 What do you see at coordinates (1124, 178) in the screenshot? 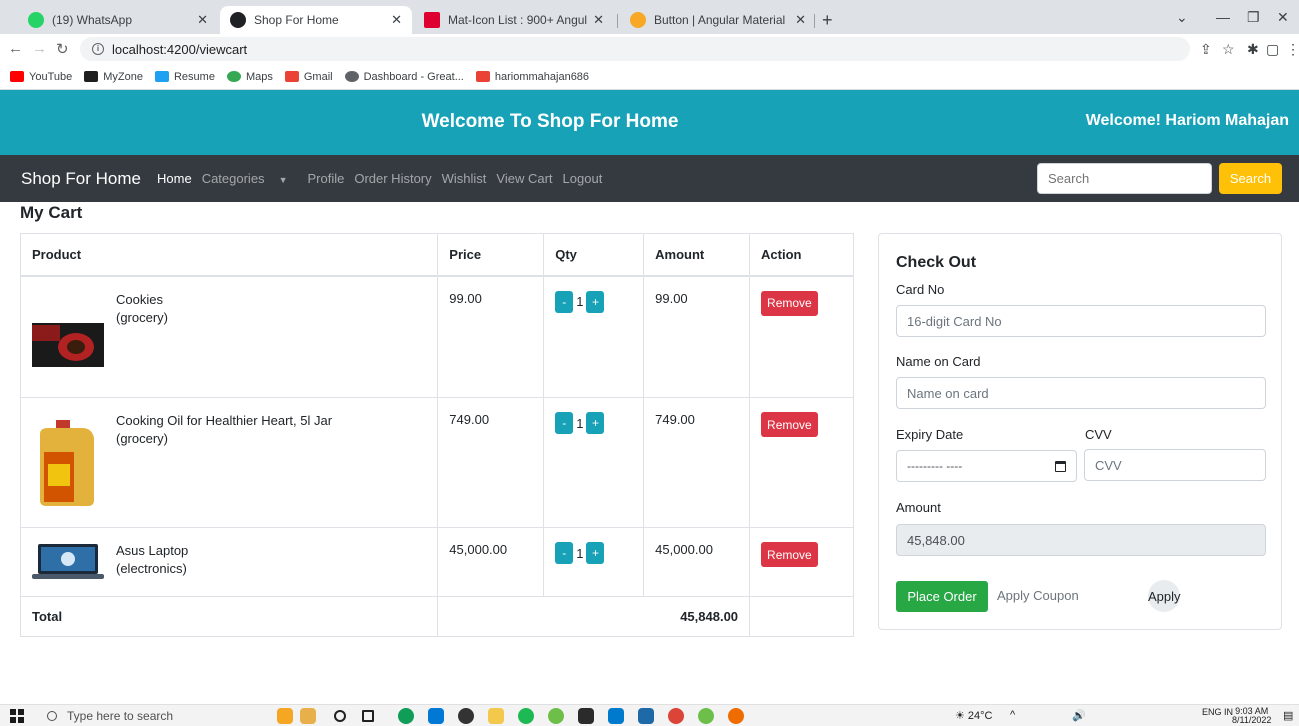
I see `search-input` at bounding box center [1124, 178].